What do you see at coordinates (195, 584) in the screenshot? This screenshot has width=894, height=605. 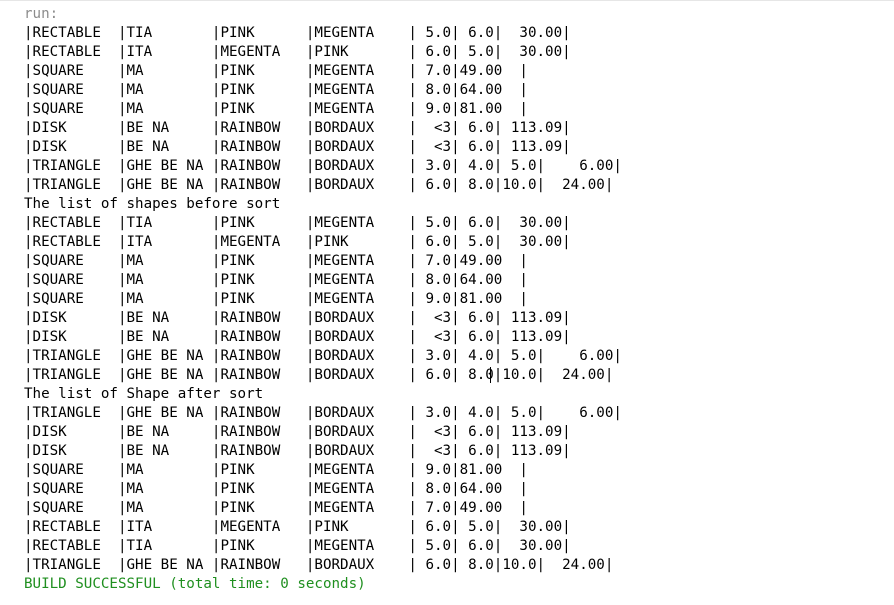 I see `build-status: BUILD SUCCESSFUL (total time: 0 seconds)` at bounding box center [195, 584].